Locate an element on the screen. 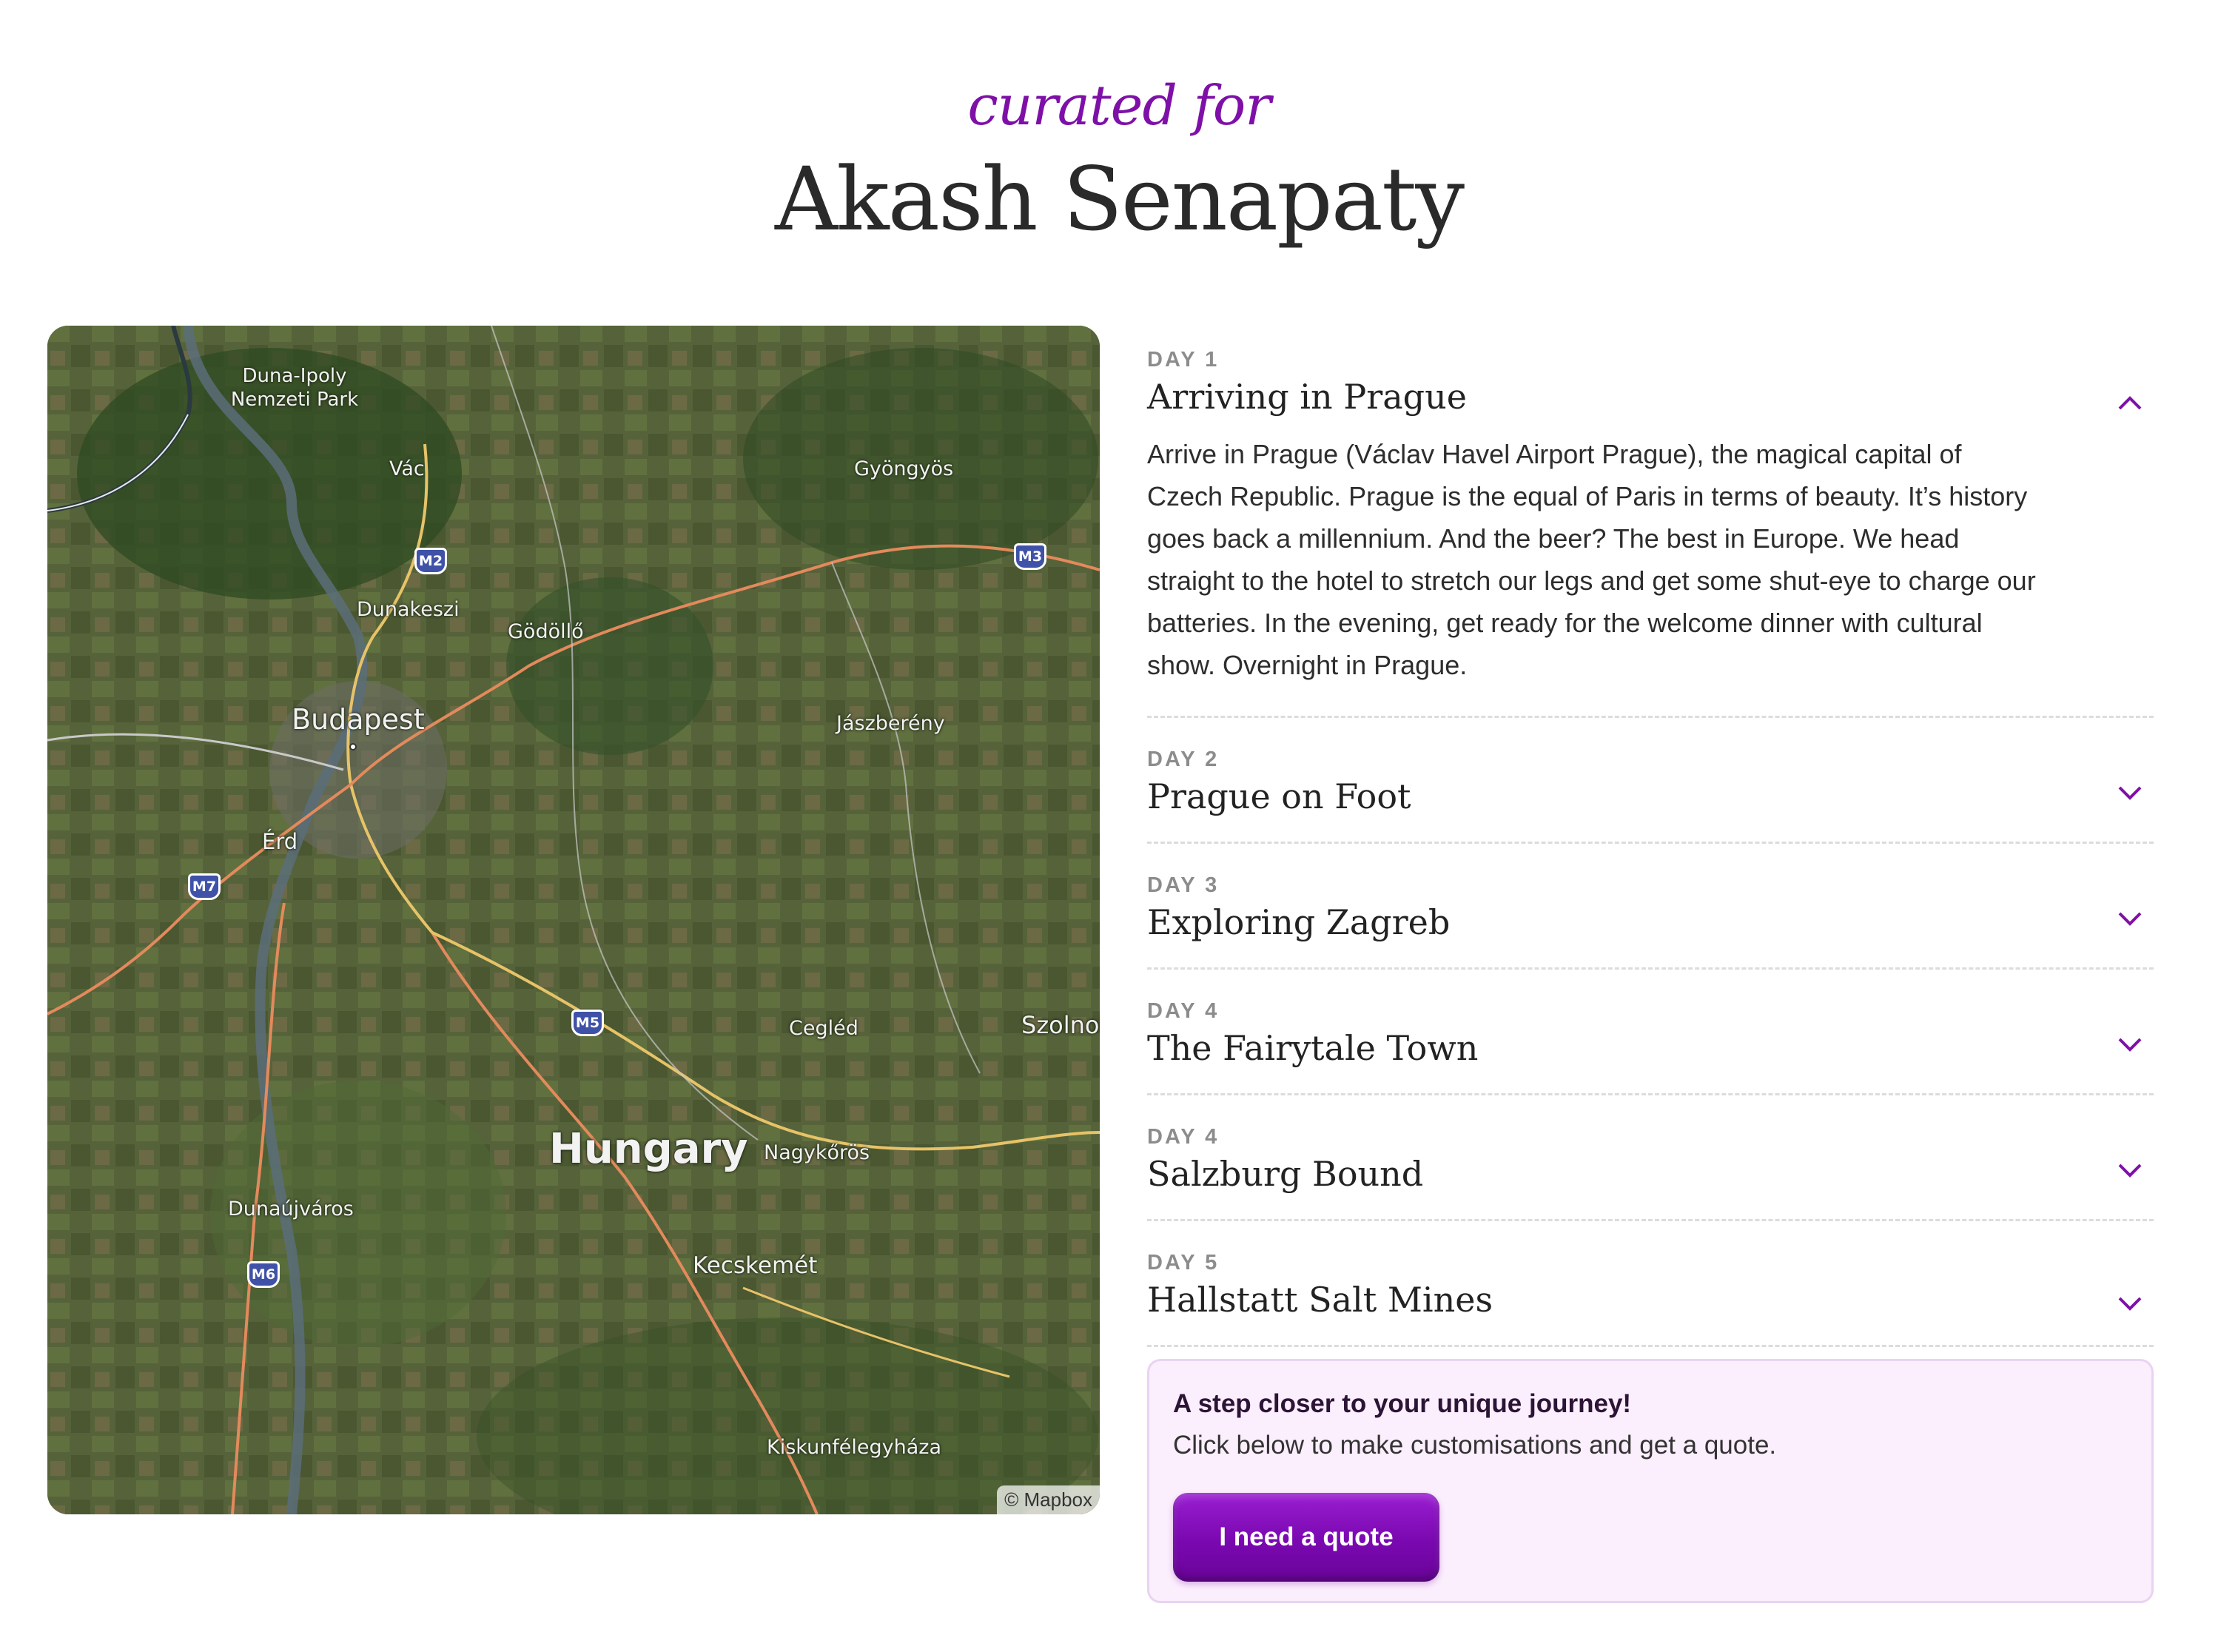 Image resolution: width=2238 pixels, height=1652 pixels. day-label: DAY 2 is located at coordinates (1183, 759).